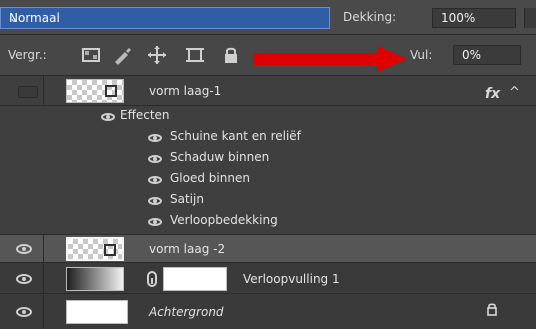 Image resolution: width=536 pixels, height=329 pixels. What do you see at coordinates (152, 279) in the screenshot?
I see `link-icon` at bounding box center [152, 279].